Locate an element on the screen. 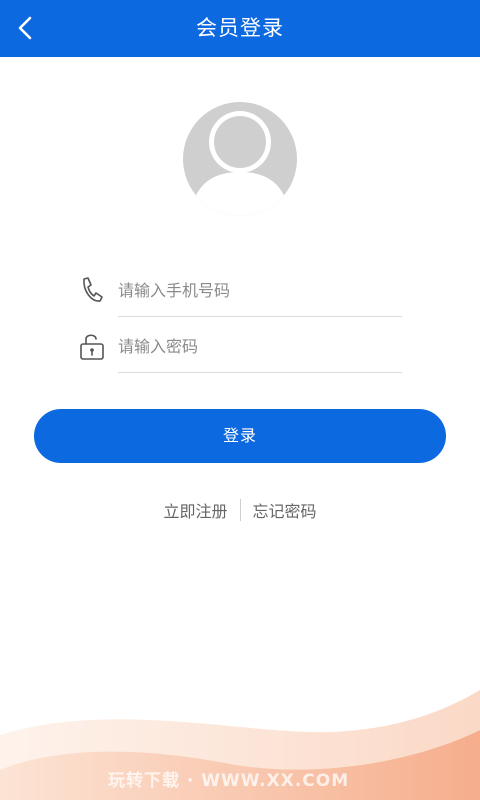  phone-field is located at coordinates (240, 291).